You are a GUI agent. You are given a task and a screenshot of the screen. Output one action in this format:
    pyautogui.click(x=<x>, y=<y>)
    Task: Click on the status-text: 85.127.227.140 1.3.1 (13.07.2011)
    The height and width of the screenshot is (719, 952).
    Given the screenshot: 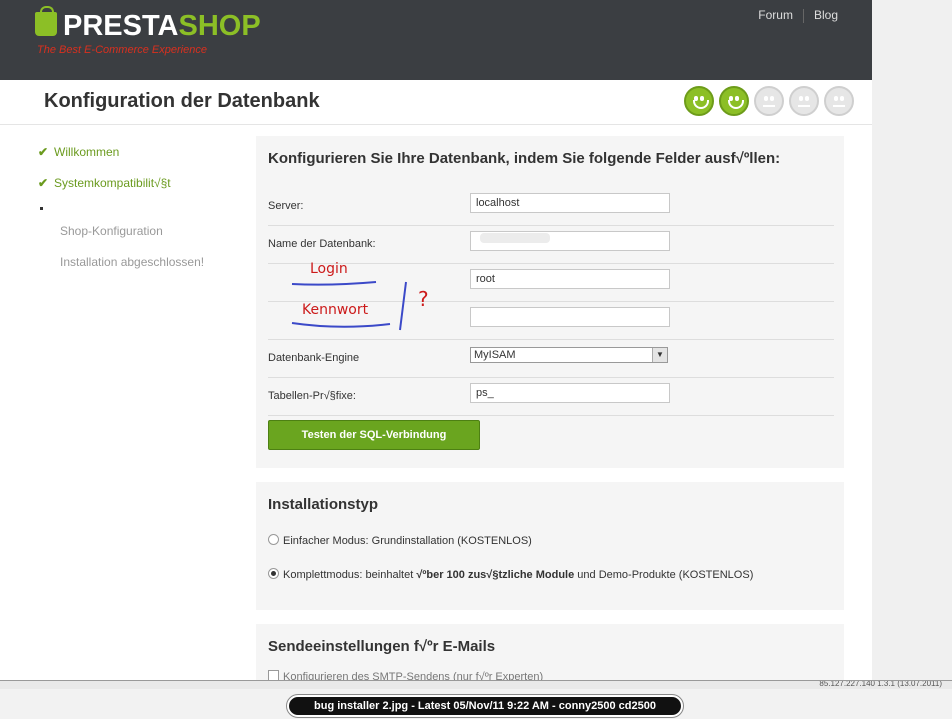 What is the action you would take?
    pyautogui.click(x=880, y=684)
    